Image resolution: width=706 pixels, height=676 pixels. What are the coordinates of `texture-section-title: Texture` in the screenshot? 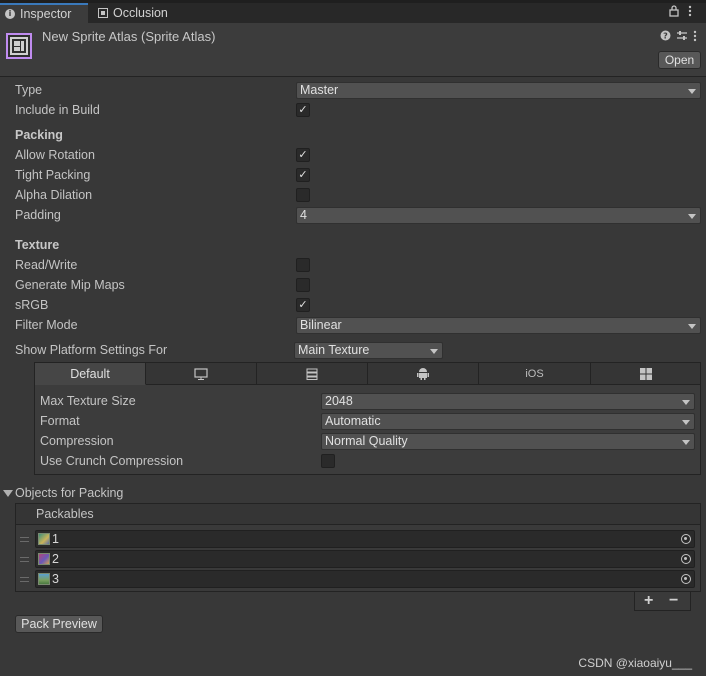 It's located at (37, 245).